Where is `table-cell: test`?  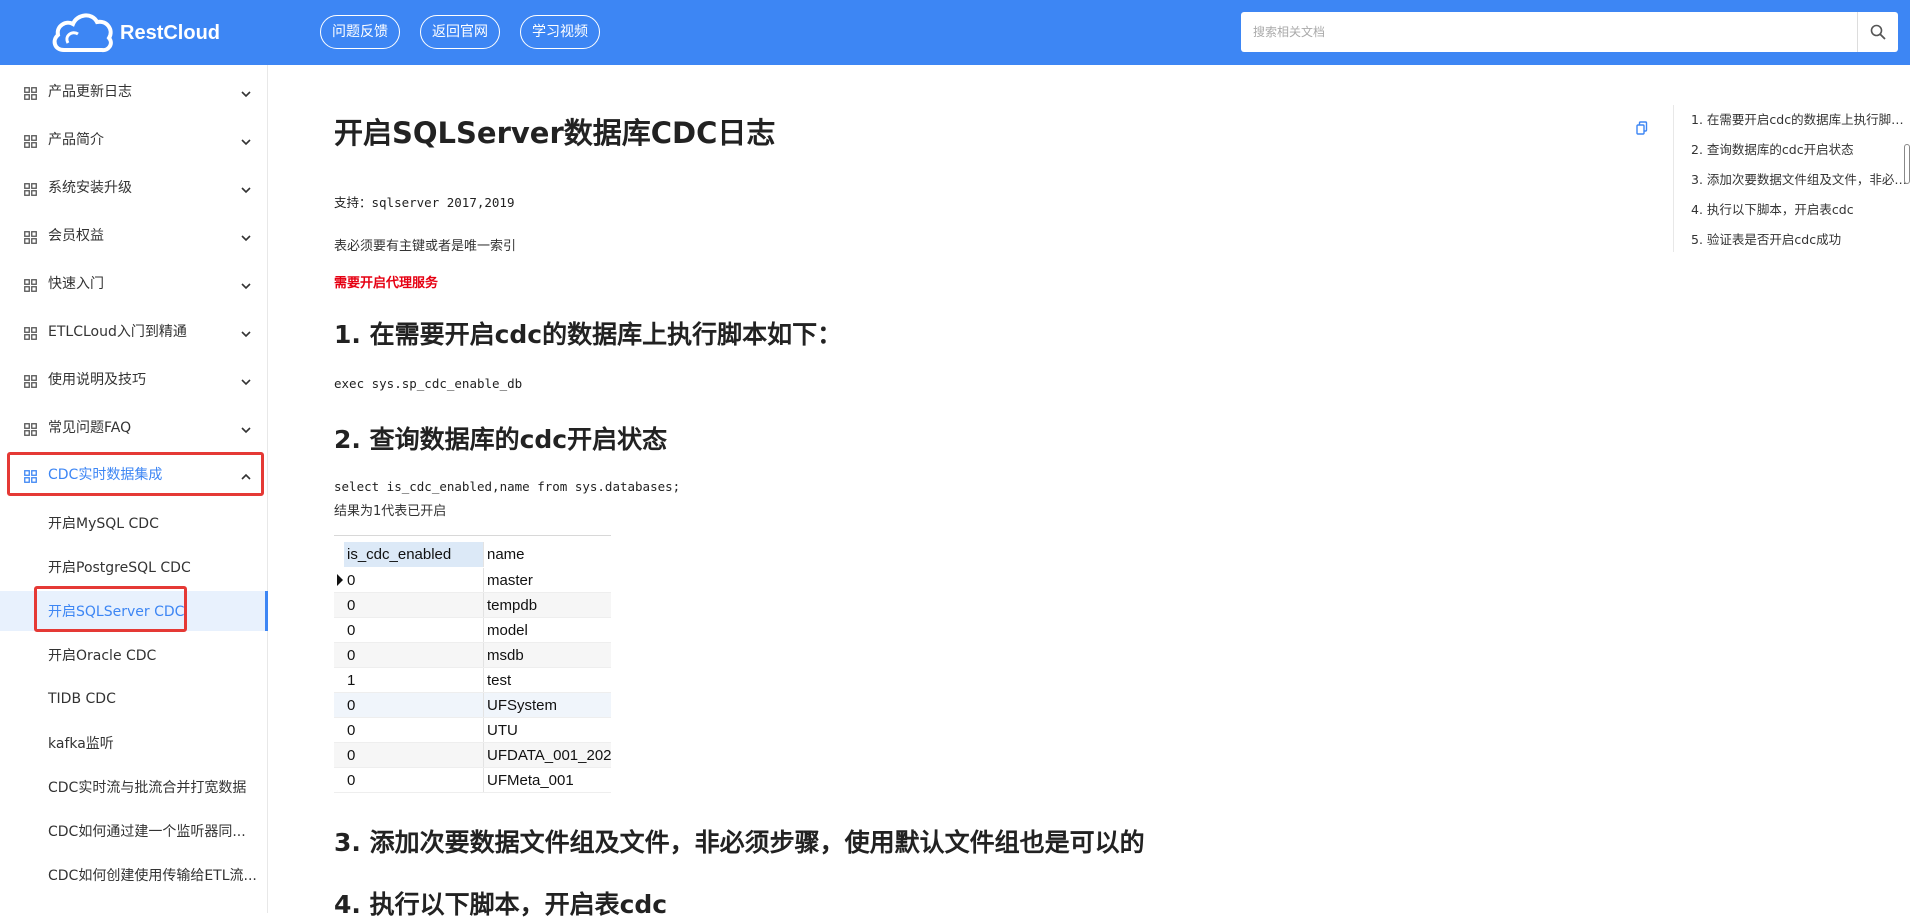 table-cell: test is located at coordinates (499, 680).